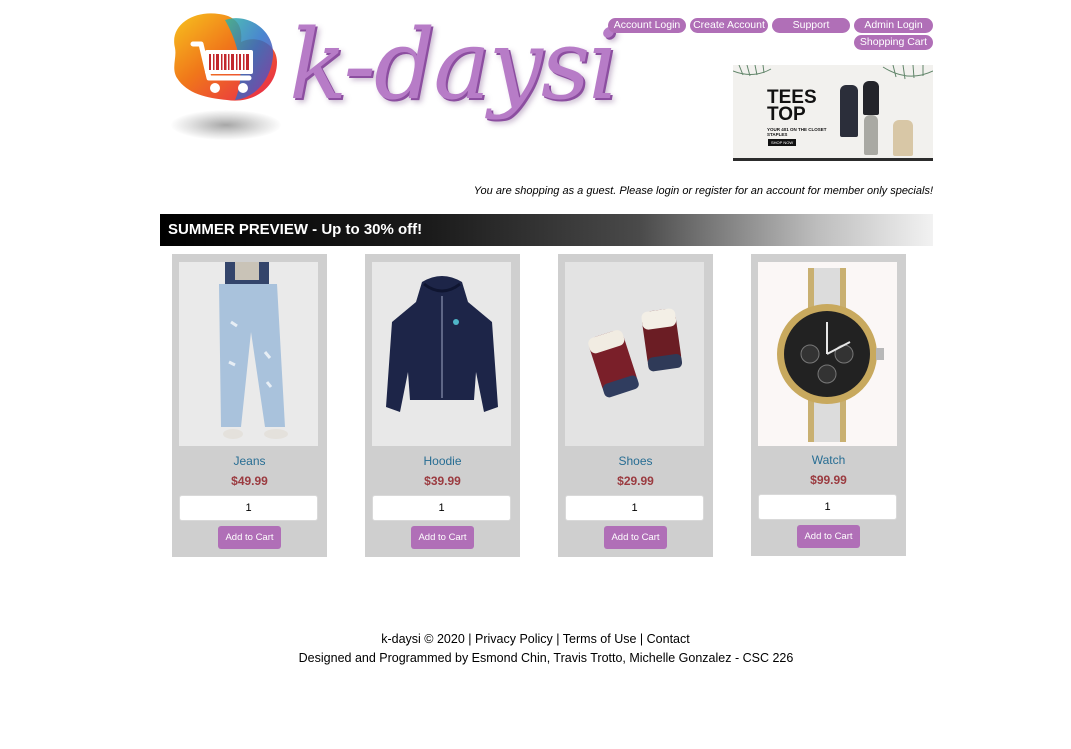 The height and width of the screenshot is (749, 1071). Describe the element at coordinates (442, 344) in the screenshot. I see `hoodie-illustration` at that location.